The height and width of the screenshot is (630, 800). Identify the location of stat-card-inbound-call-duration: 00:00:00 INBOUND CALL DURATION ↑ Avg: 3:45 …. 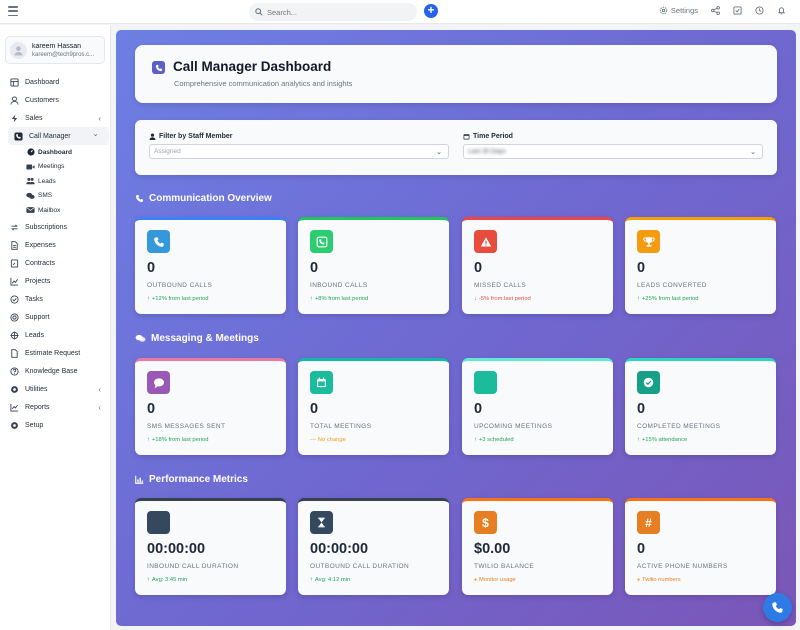
(210, 546).